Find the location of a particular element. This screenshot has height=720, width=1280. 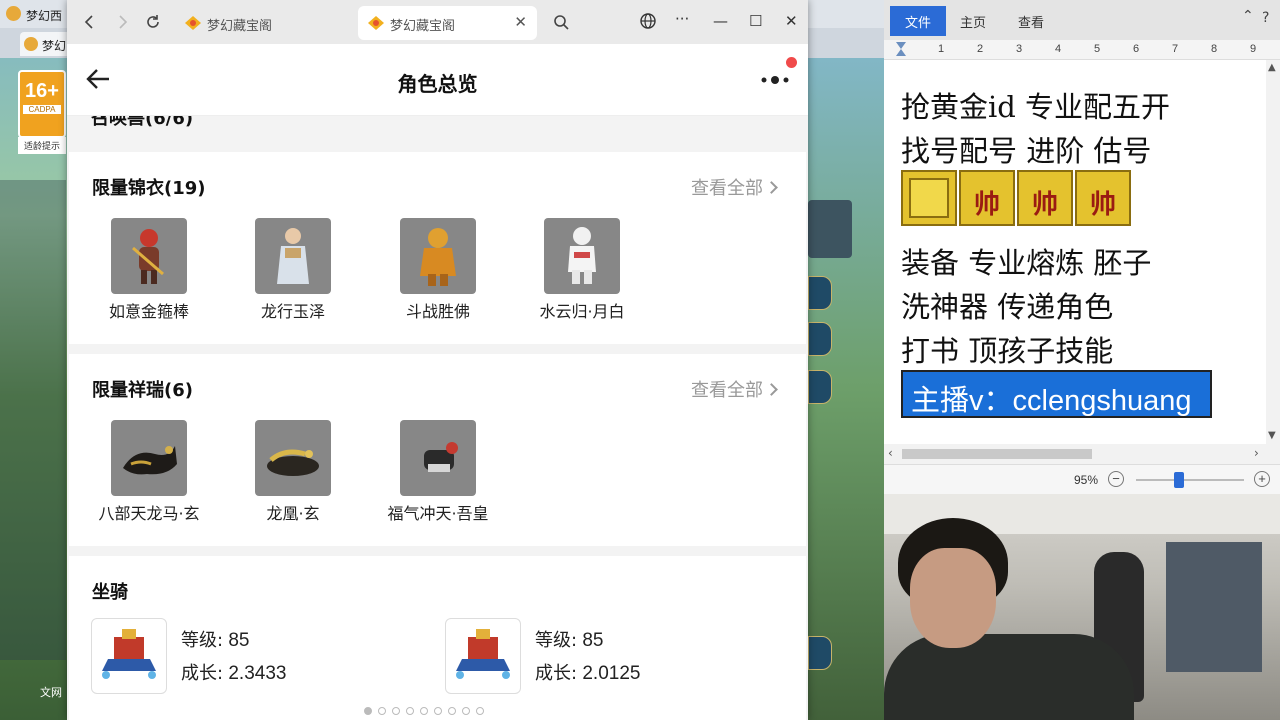

game-tab: 梦幻 is located at coordinates (46, 44).